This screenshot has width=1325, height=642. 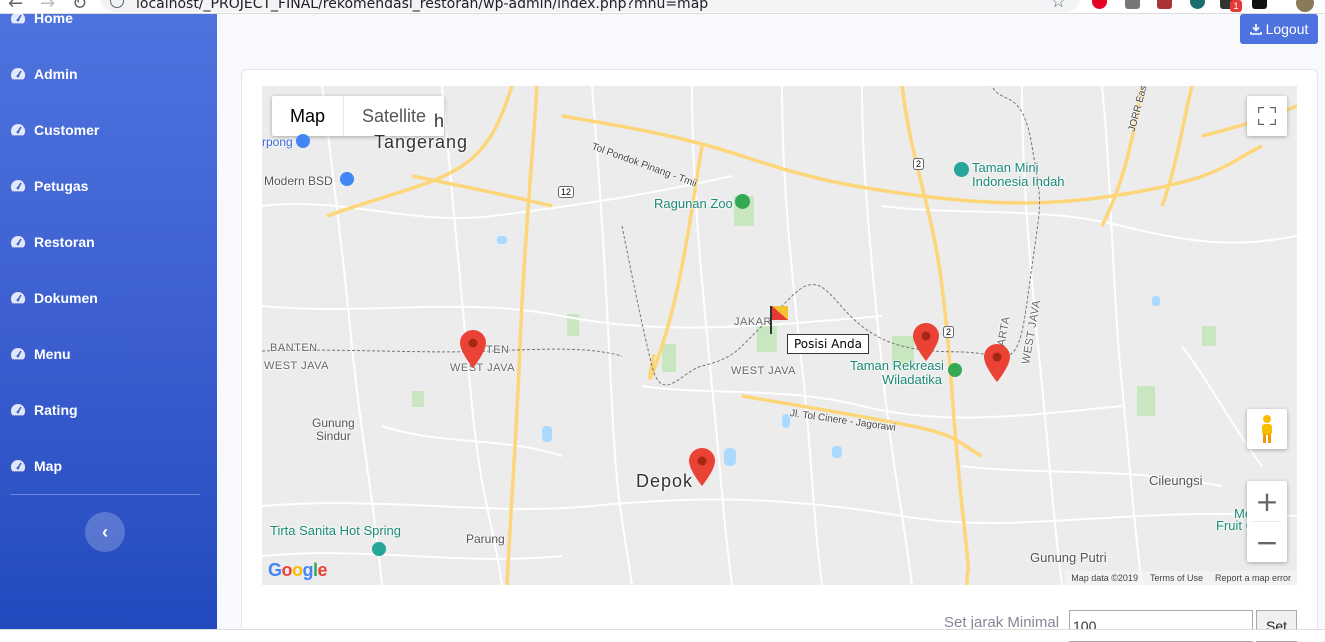 I want to click on map-label: Tangerang, so click(x=421, y=142).